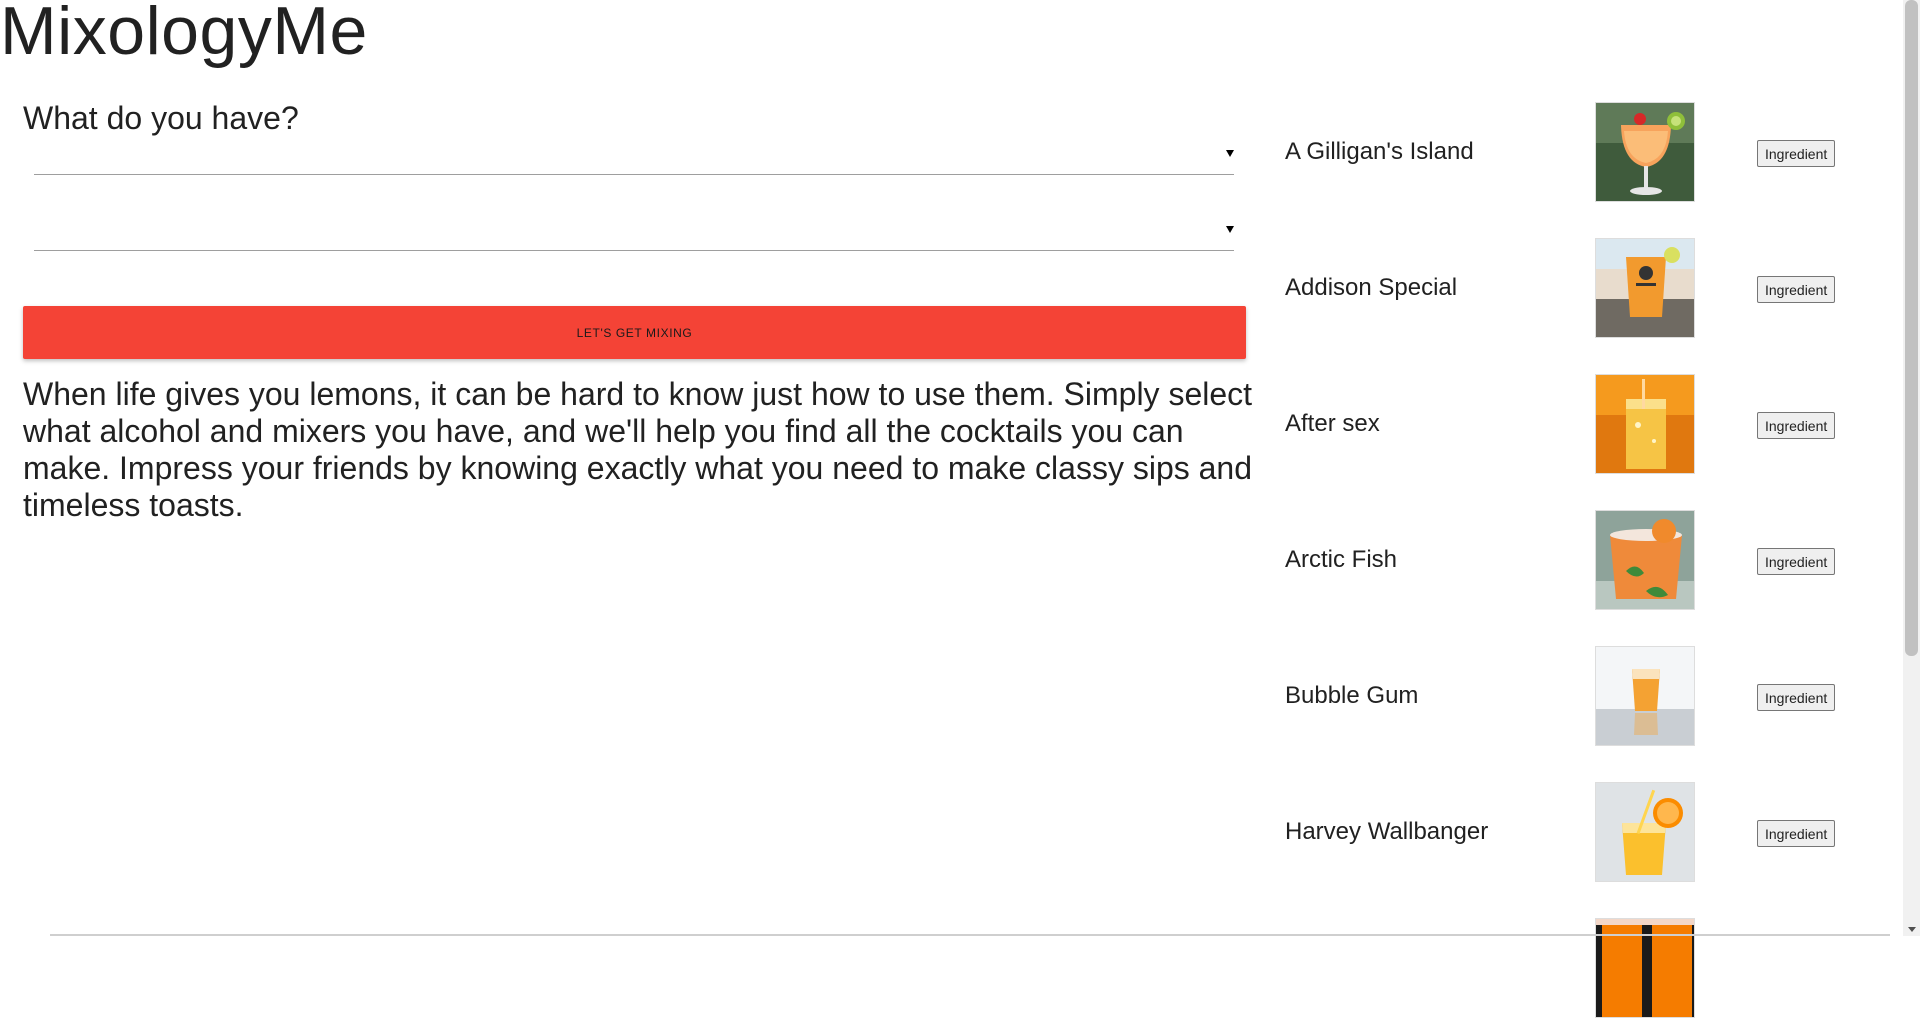 Image resolution: width=1920 pixels, height=1018 pixels. What do you see at coordinates (1565, 968) in the screenshot?
I see `cocktail-row` at bounding box center [1565, 968].